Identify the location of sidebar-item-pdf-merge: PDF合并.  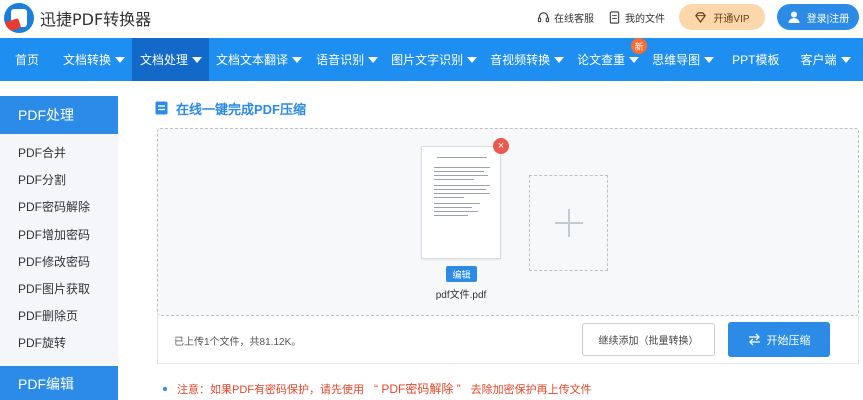
(59, 152).